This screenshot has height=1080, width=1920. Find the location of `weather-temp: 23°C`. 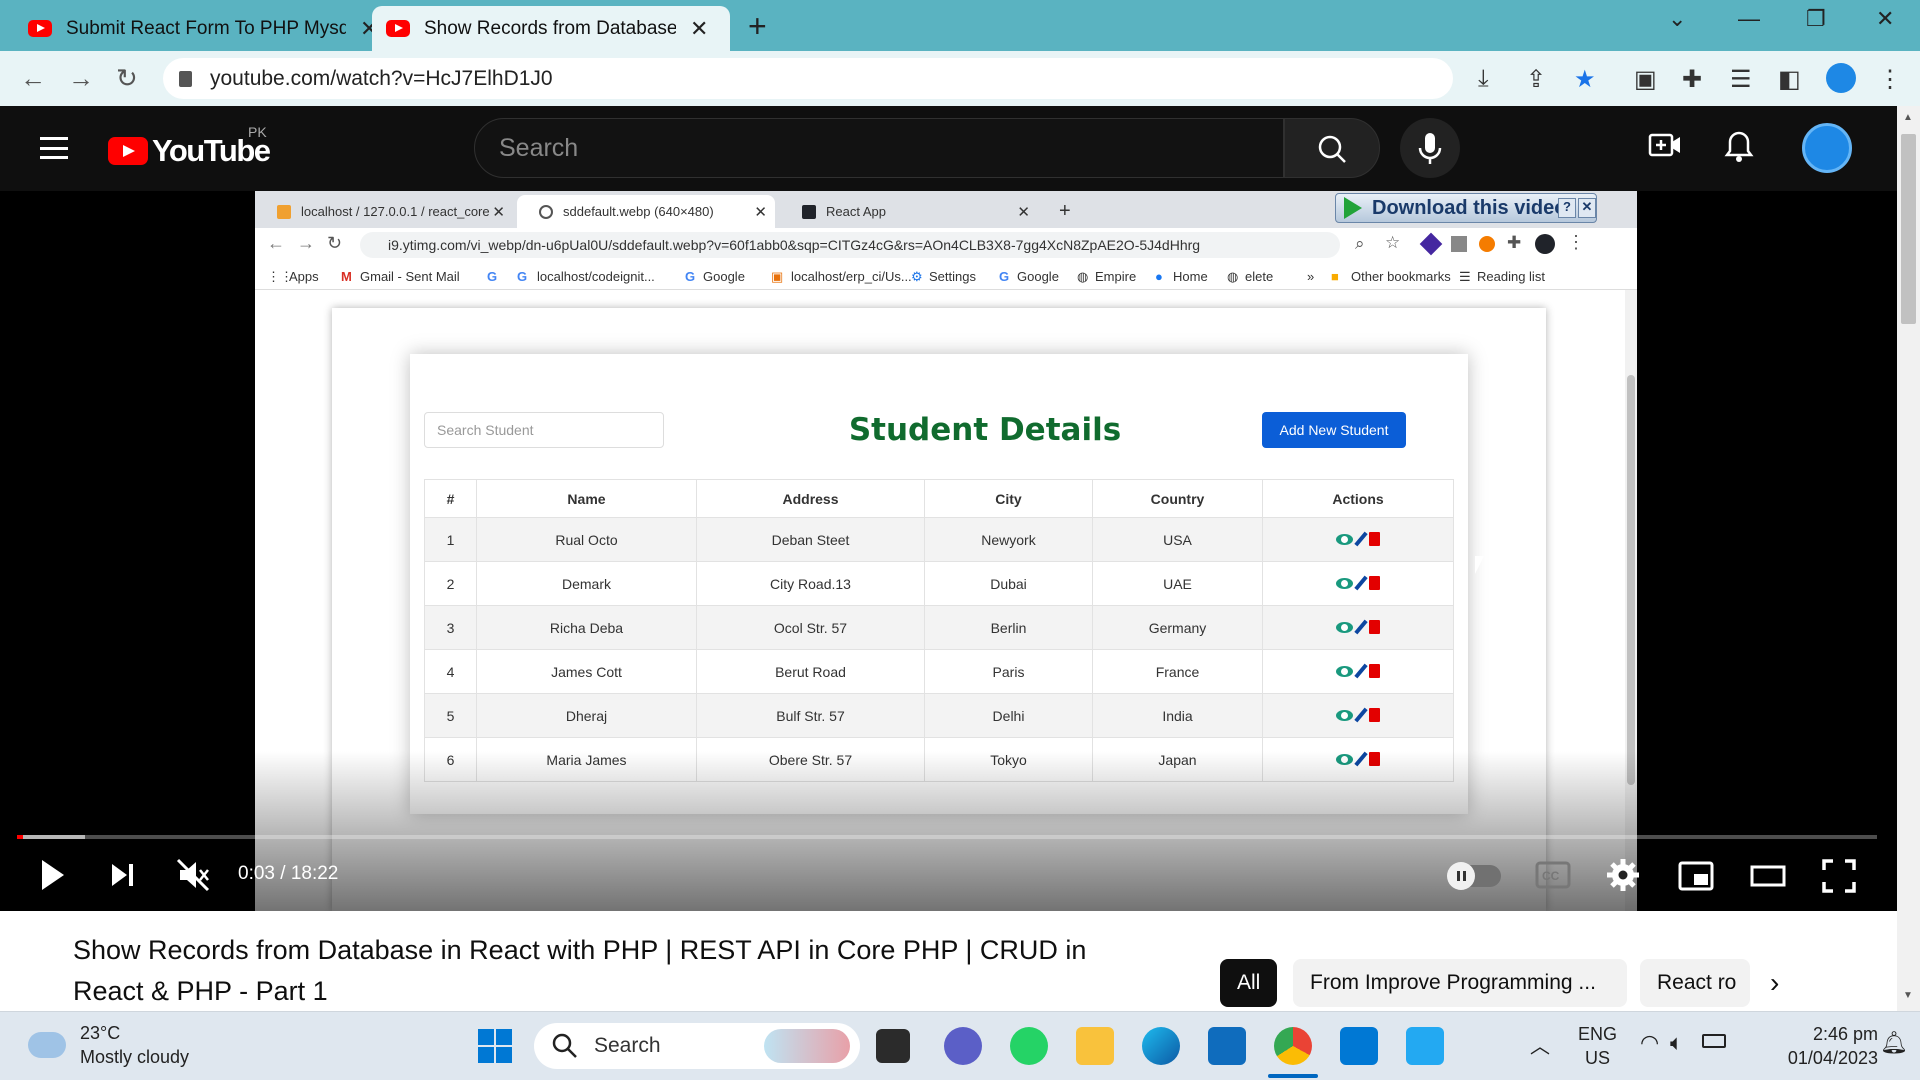

weather-temp: 23°C is located at coordinates (100, 1033).